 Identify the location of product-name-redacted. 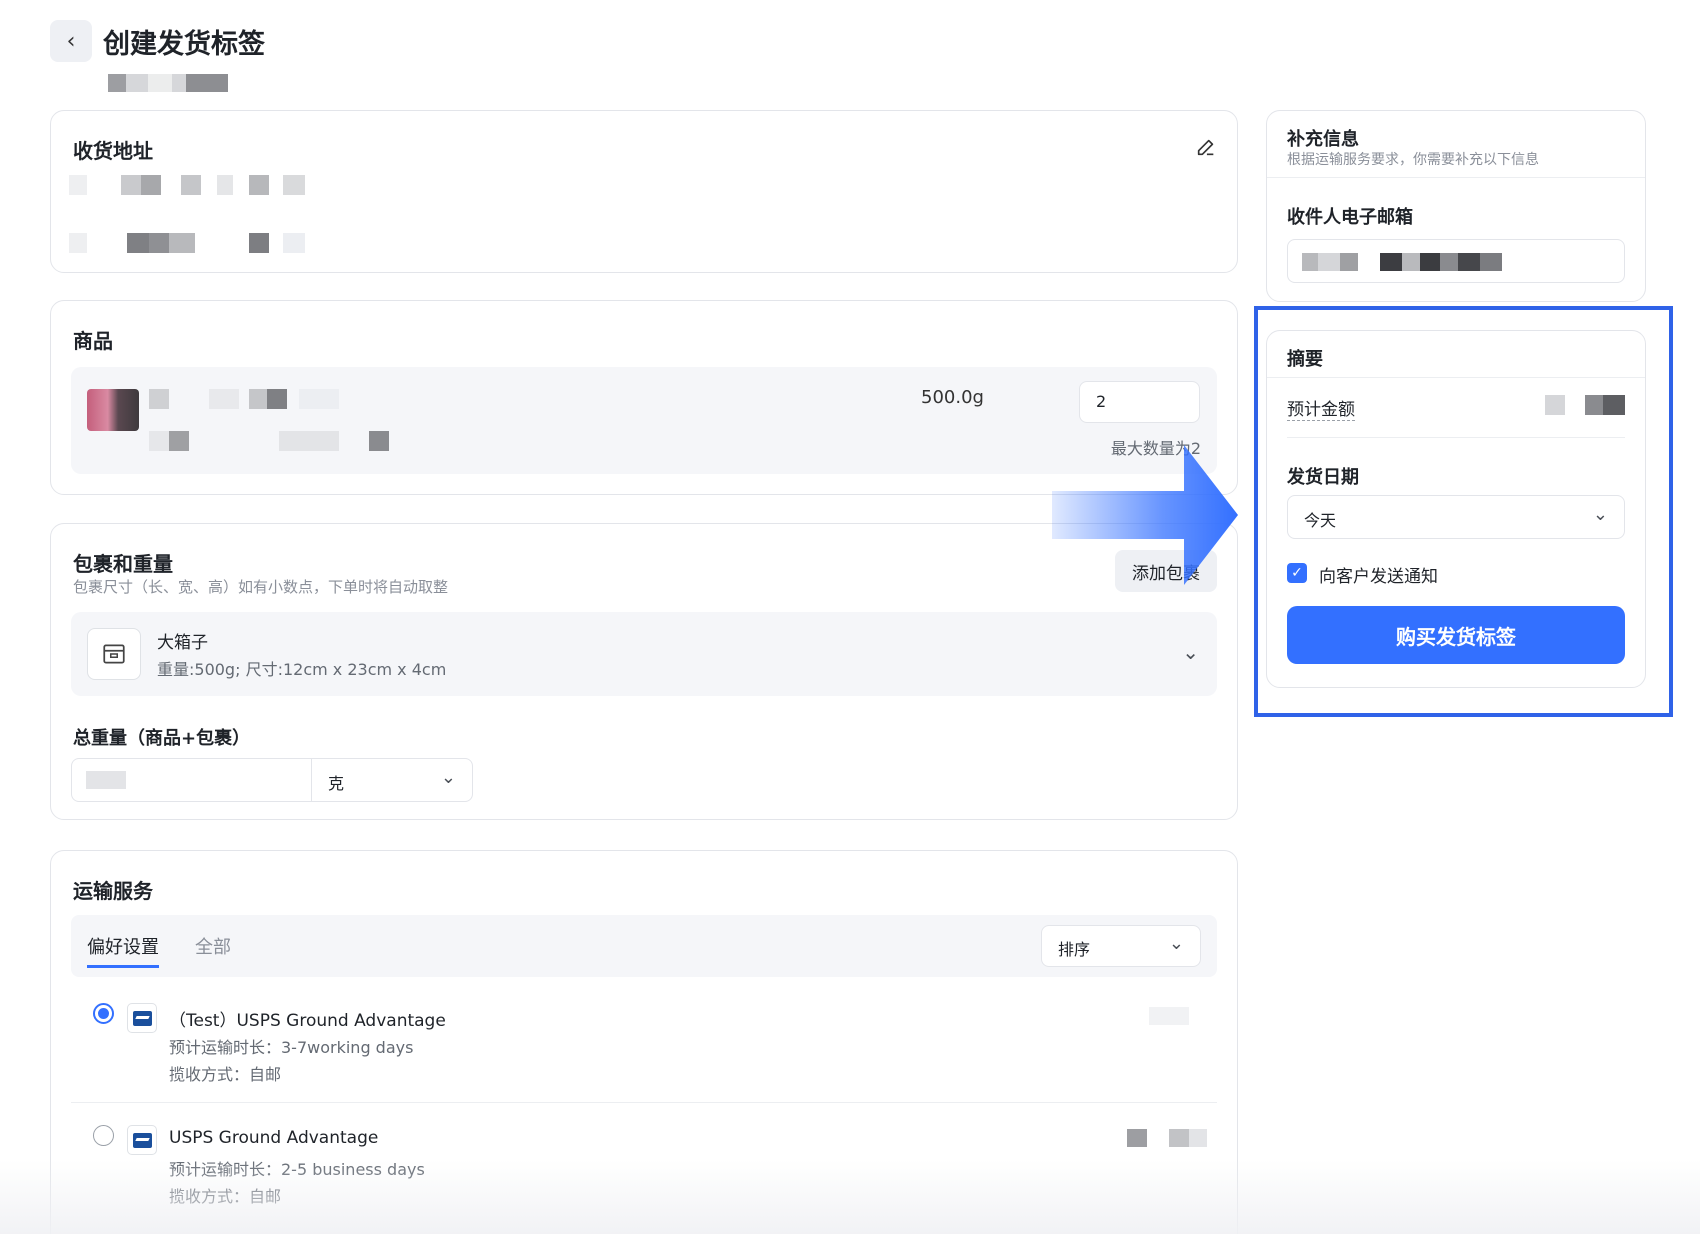
(274, 399).